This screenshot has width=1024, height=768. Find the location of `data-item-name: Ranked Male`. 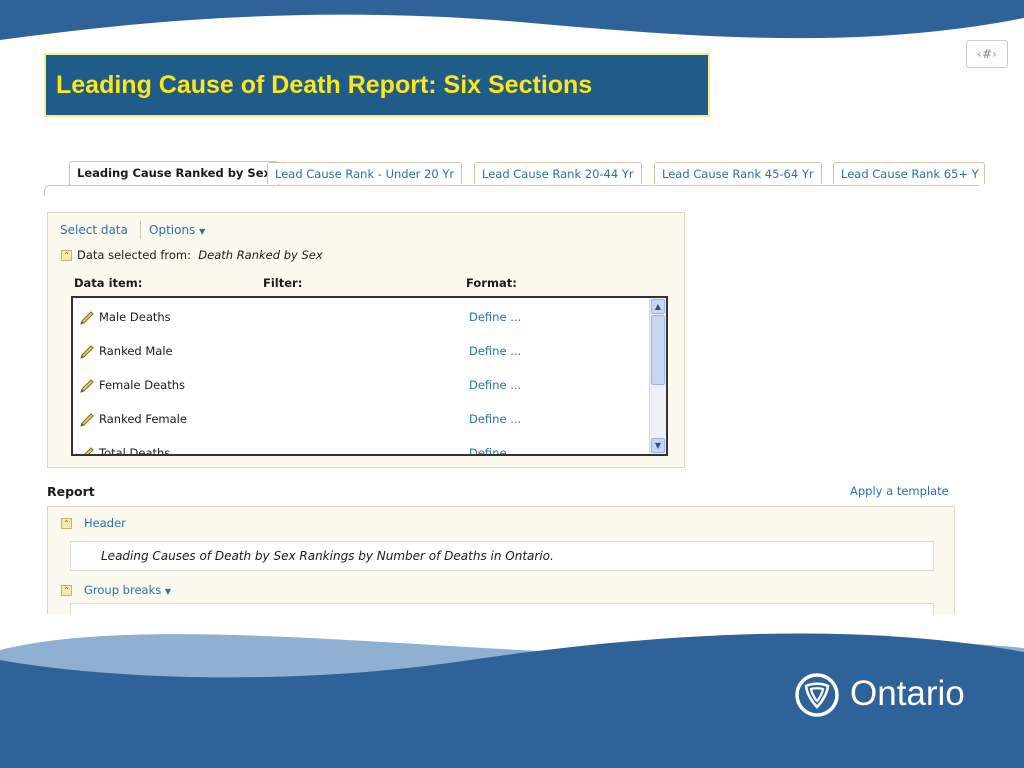

data-item-name: Ranked Male is located at coordinates (136, 351).